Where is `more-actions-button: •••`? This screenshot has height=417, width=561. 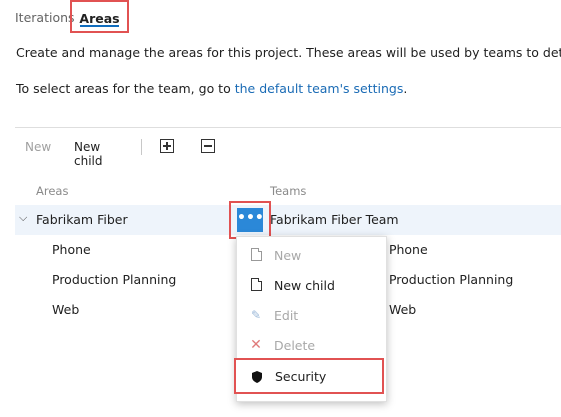
more-actions-button: ••• is located at coordinates (250, 220).